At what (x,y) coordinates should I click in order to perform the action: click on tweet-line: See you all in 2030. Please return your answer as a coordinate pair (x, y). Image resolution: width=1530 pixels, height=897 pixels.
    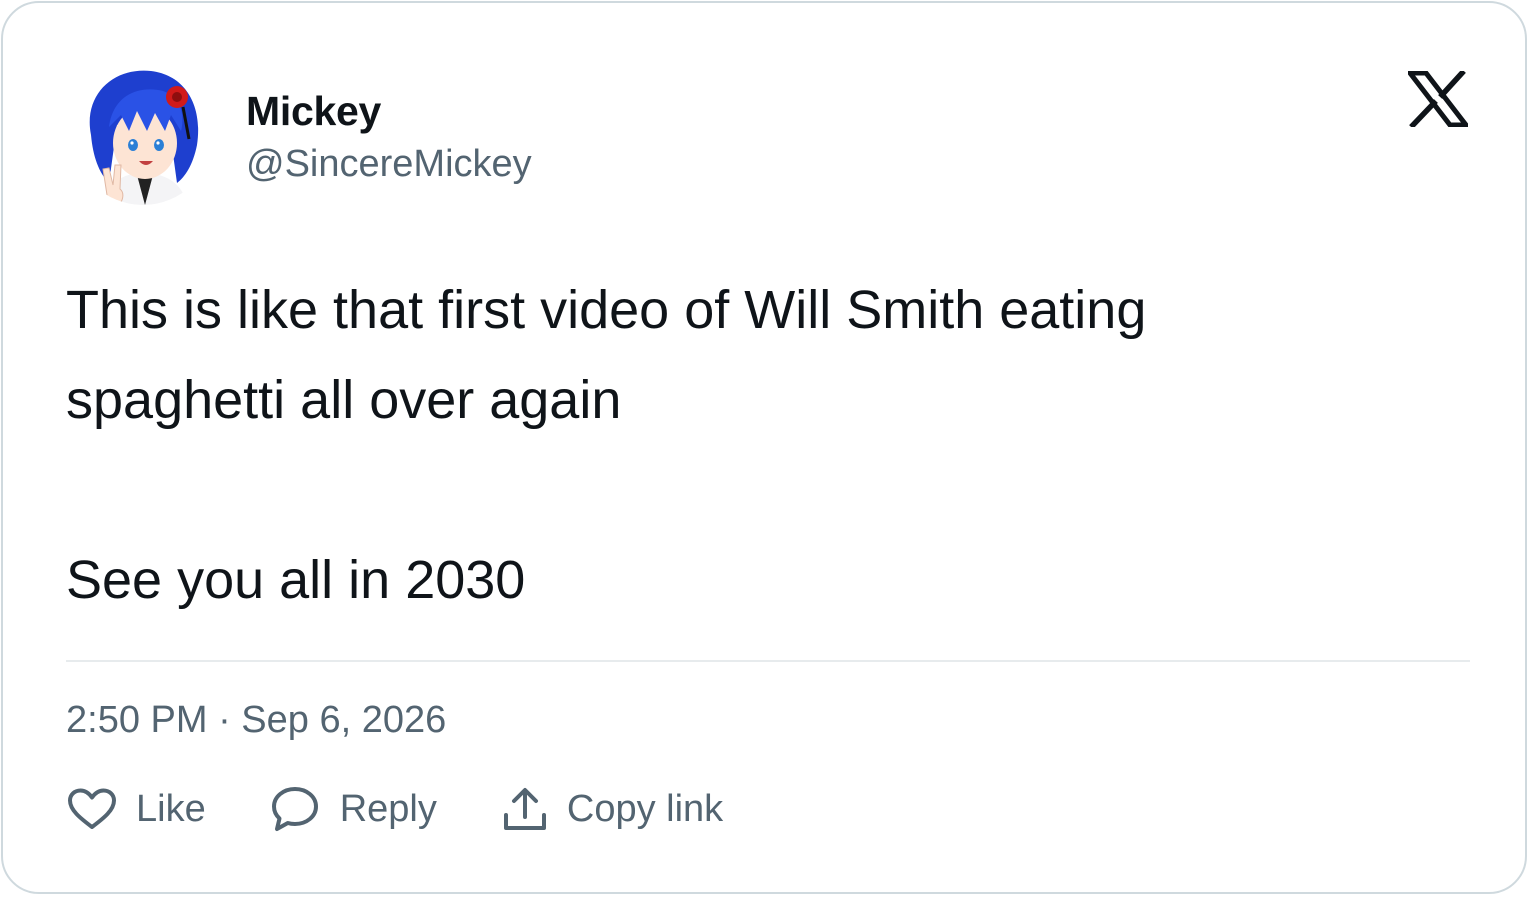
    Looking at the image, I should click on (296, 580).